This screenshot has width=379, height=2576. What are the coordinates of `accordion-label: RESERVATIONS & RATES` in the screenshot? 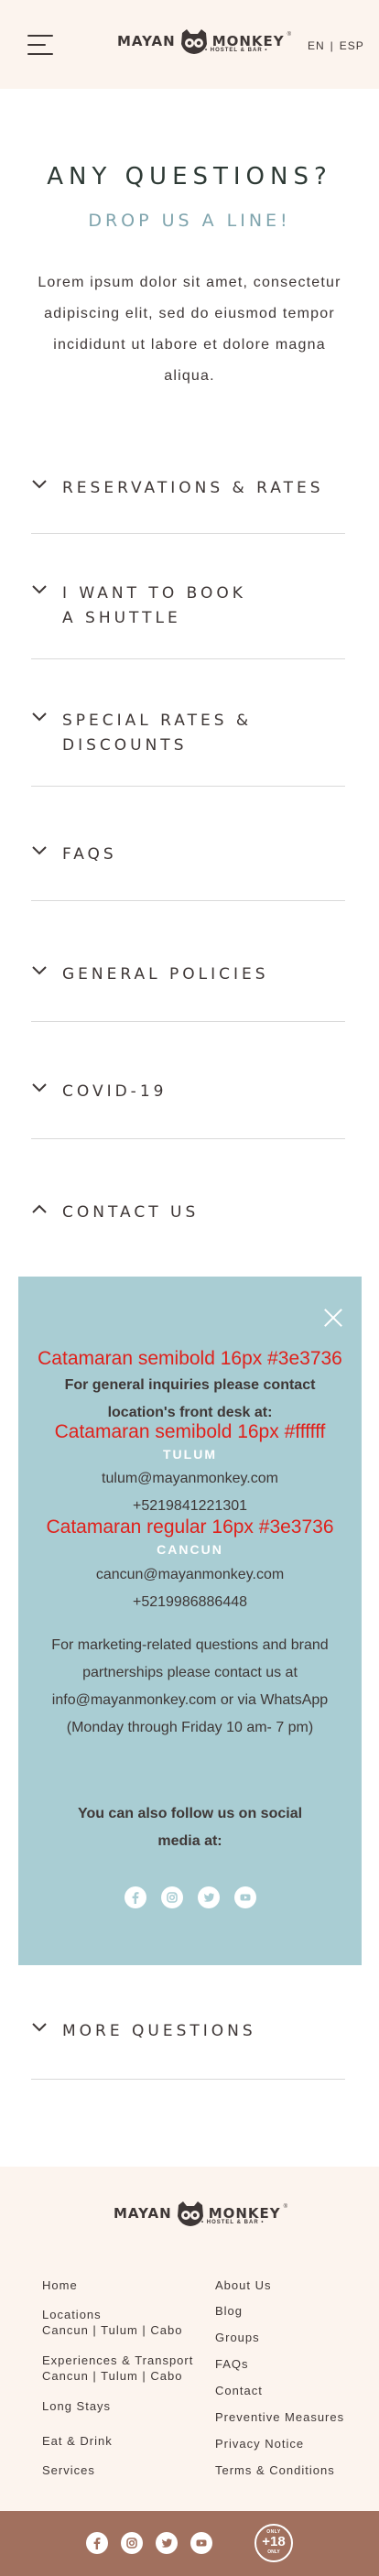 It's located at (193, 488).